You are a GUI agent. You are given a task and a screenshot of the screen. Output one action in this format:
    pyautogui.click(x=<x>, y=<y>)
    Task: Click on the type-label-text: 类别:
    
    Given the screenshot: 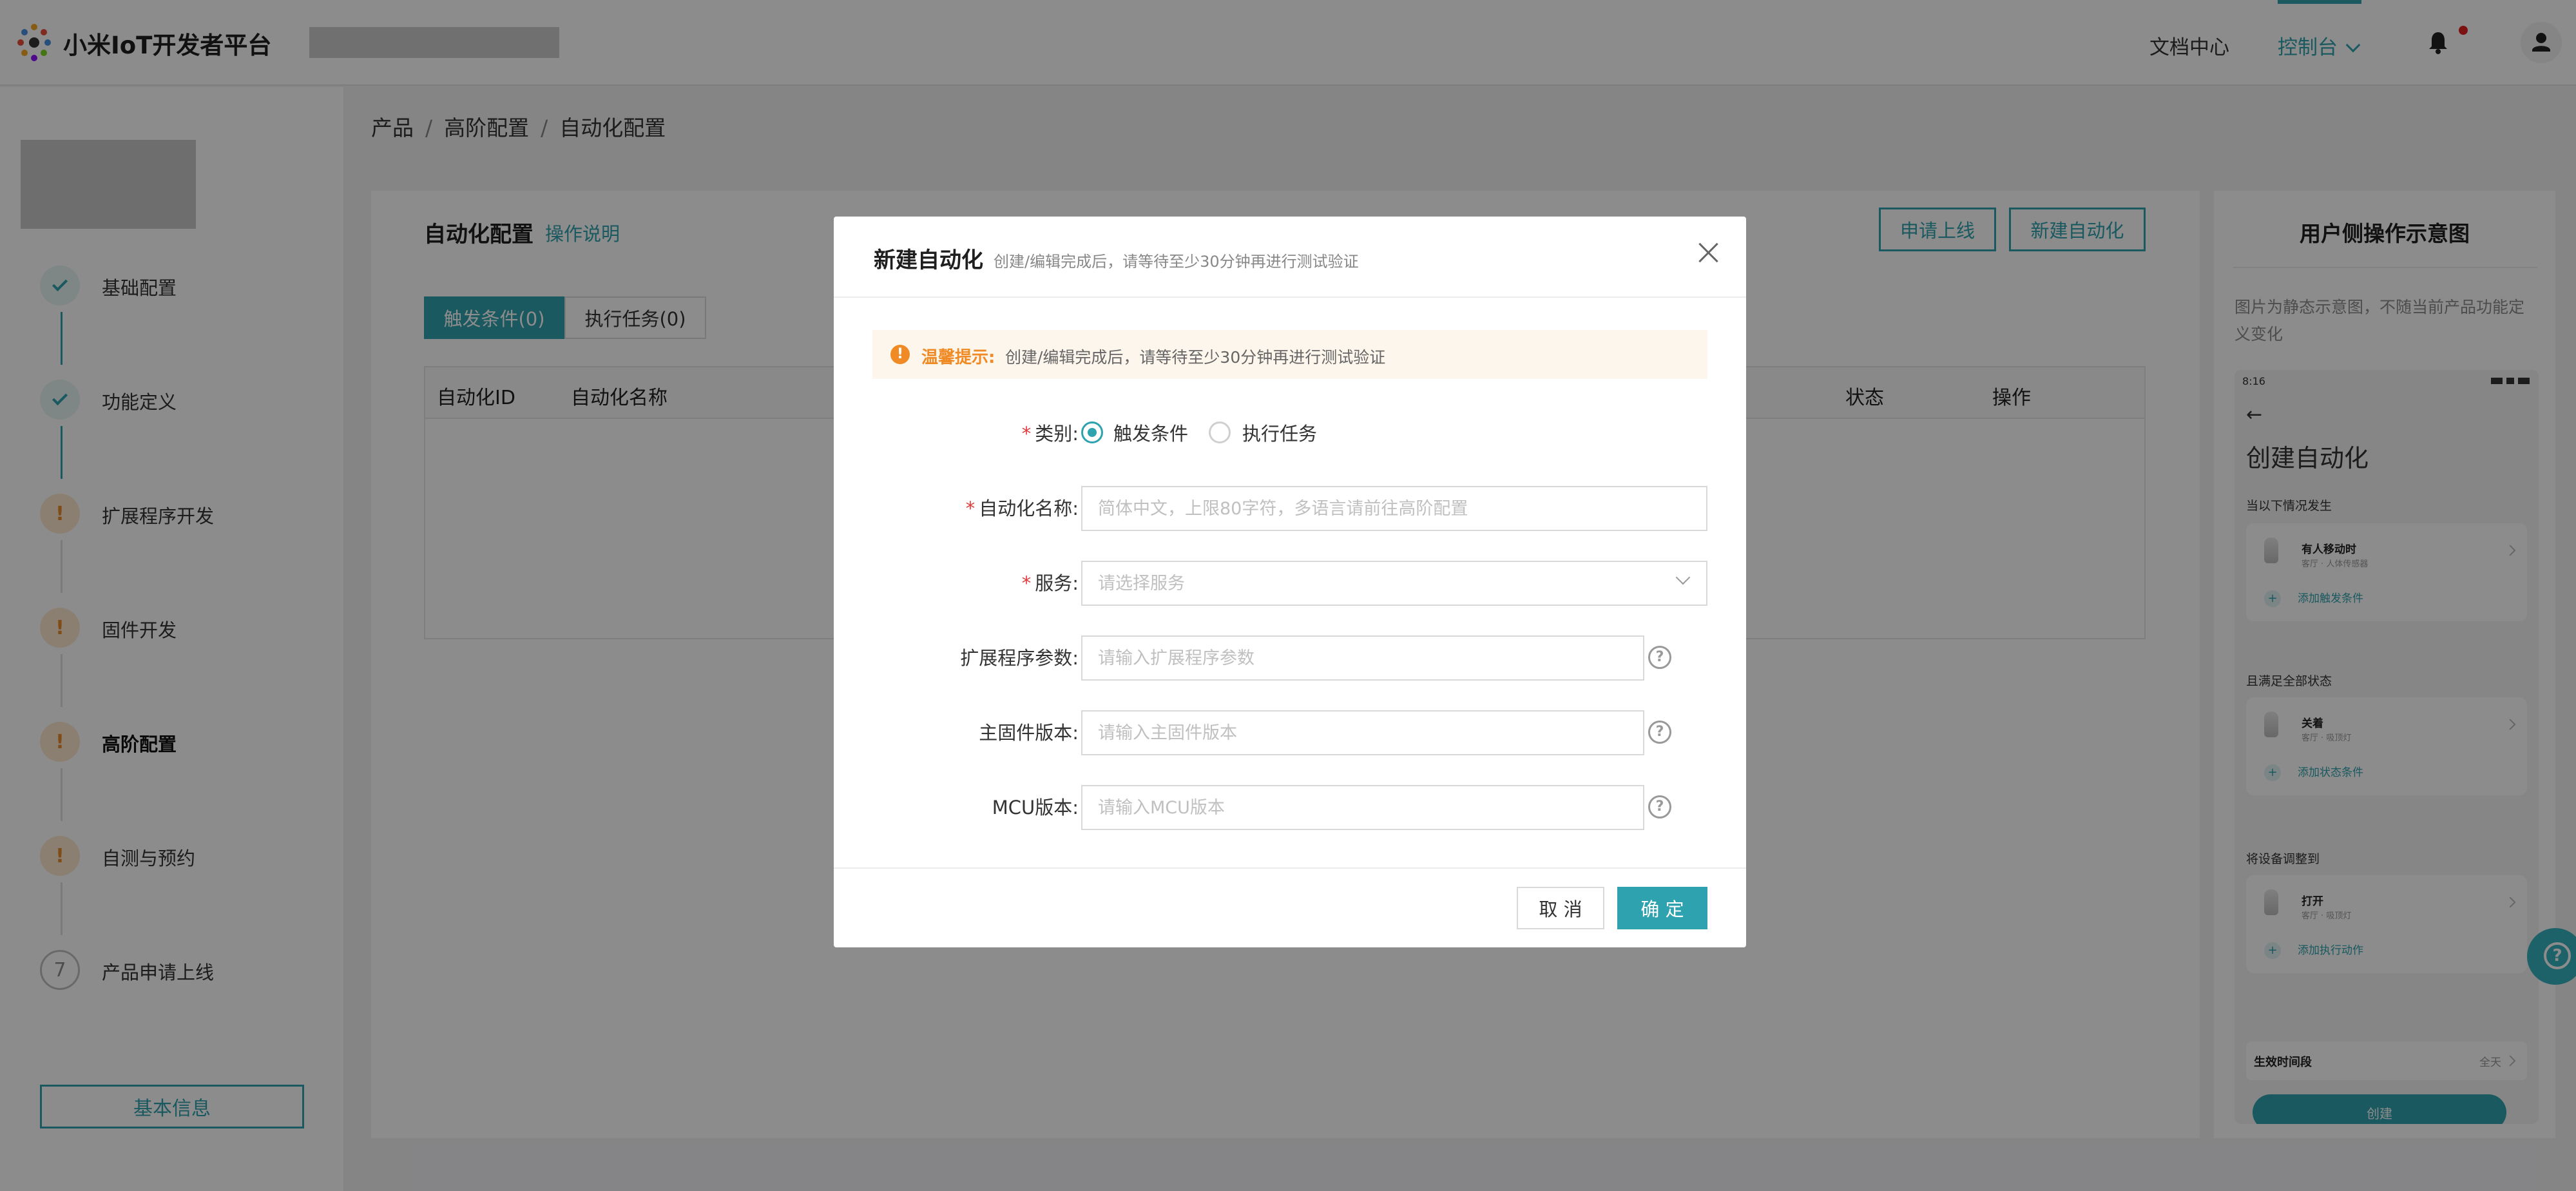 What is the action you would take?
    pyautogui.click(x=1057, y=434)
    